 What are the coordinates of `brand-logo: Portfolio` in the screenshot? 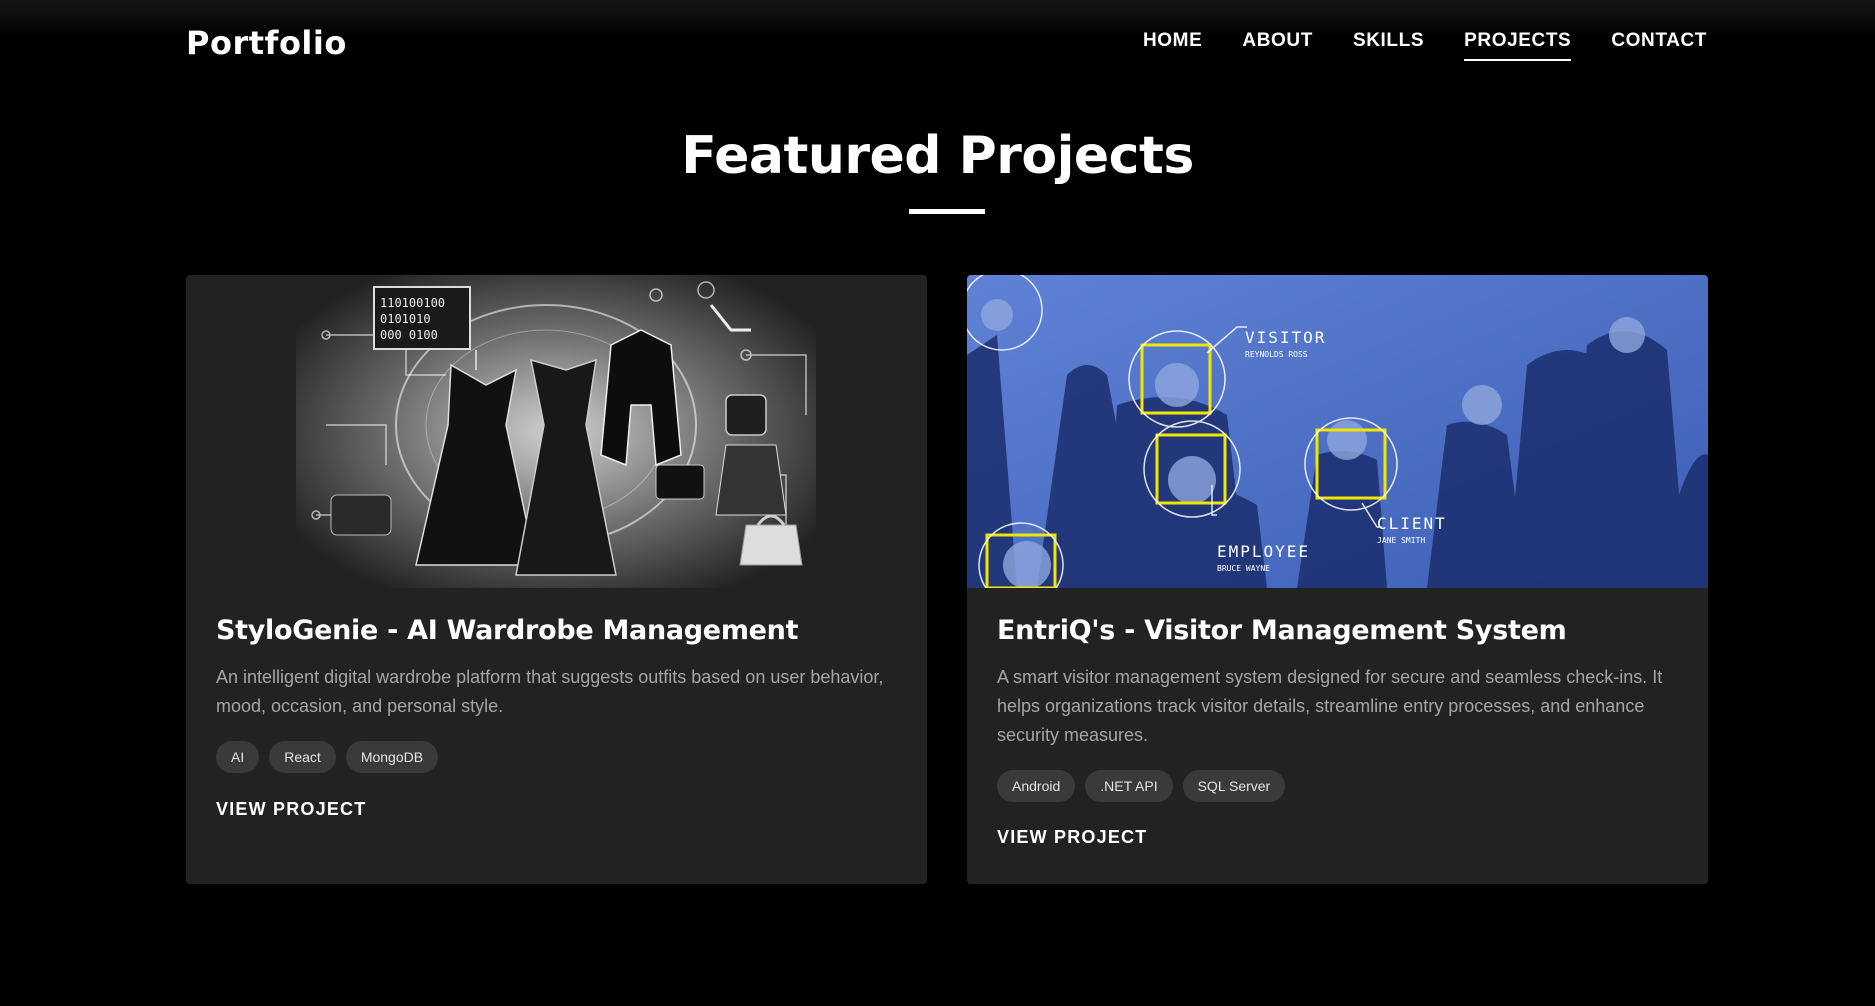 It's located at (266, 43).